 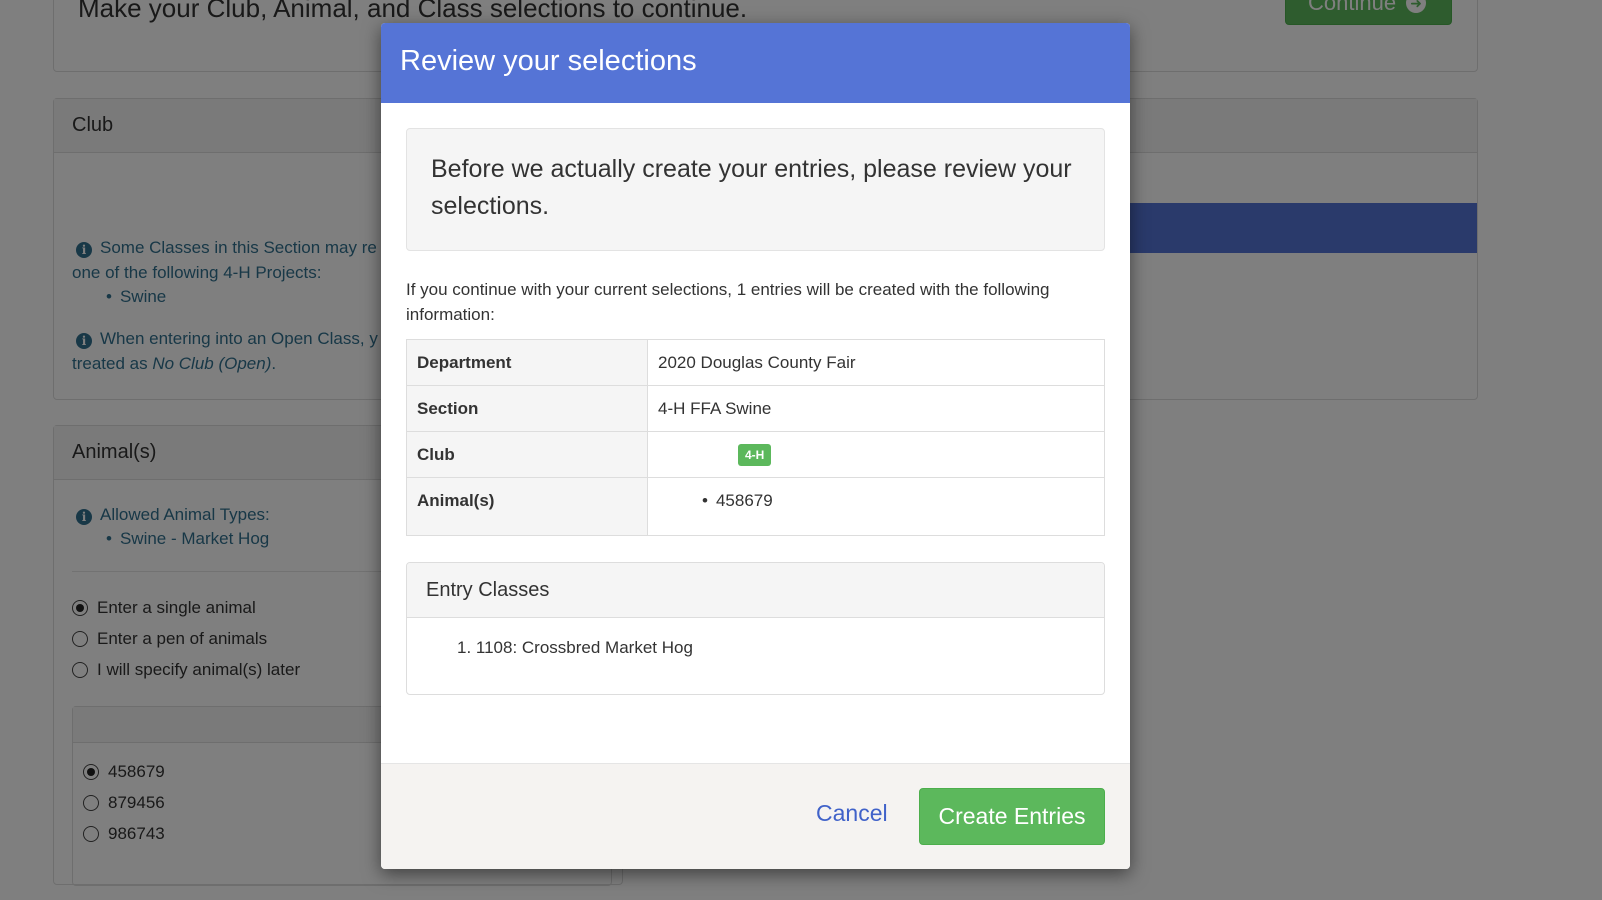 I want to click on club-value: 4-H, so click(x=876, y=454).